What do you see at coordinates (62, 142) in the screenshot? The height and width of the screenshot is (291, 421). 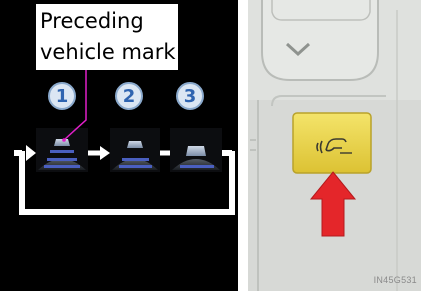 I see `preceding-vehicle-icon` at bounding box center [62, 142].